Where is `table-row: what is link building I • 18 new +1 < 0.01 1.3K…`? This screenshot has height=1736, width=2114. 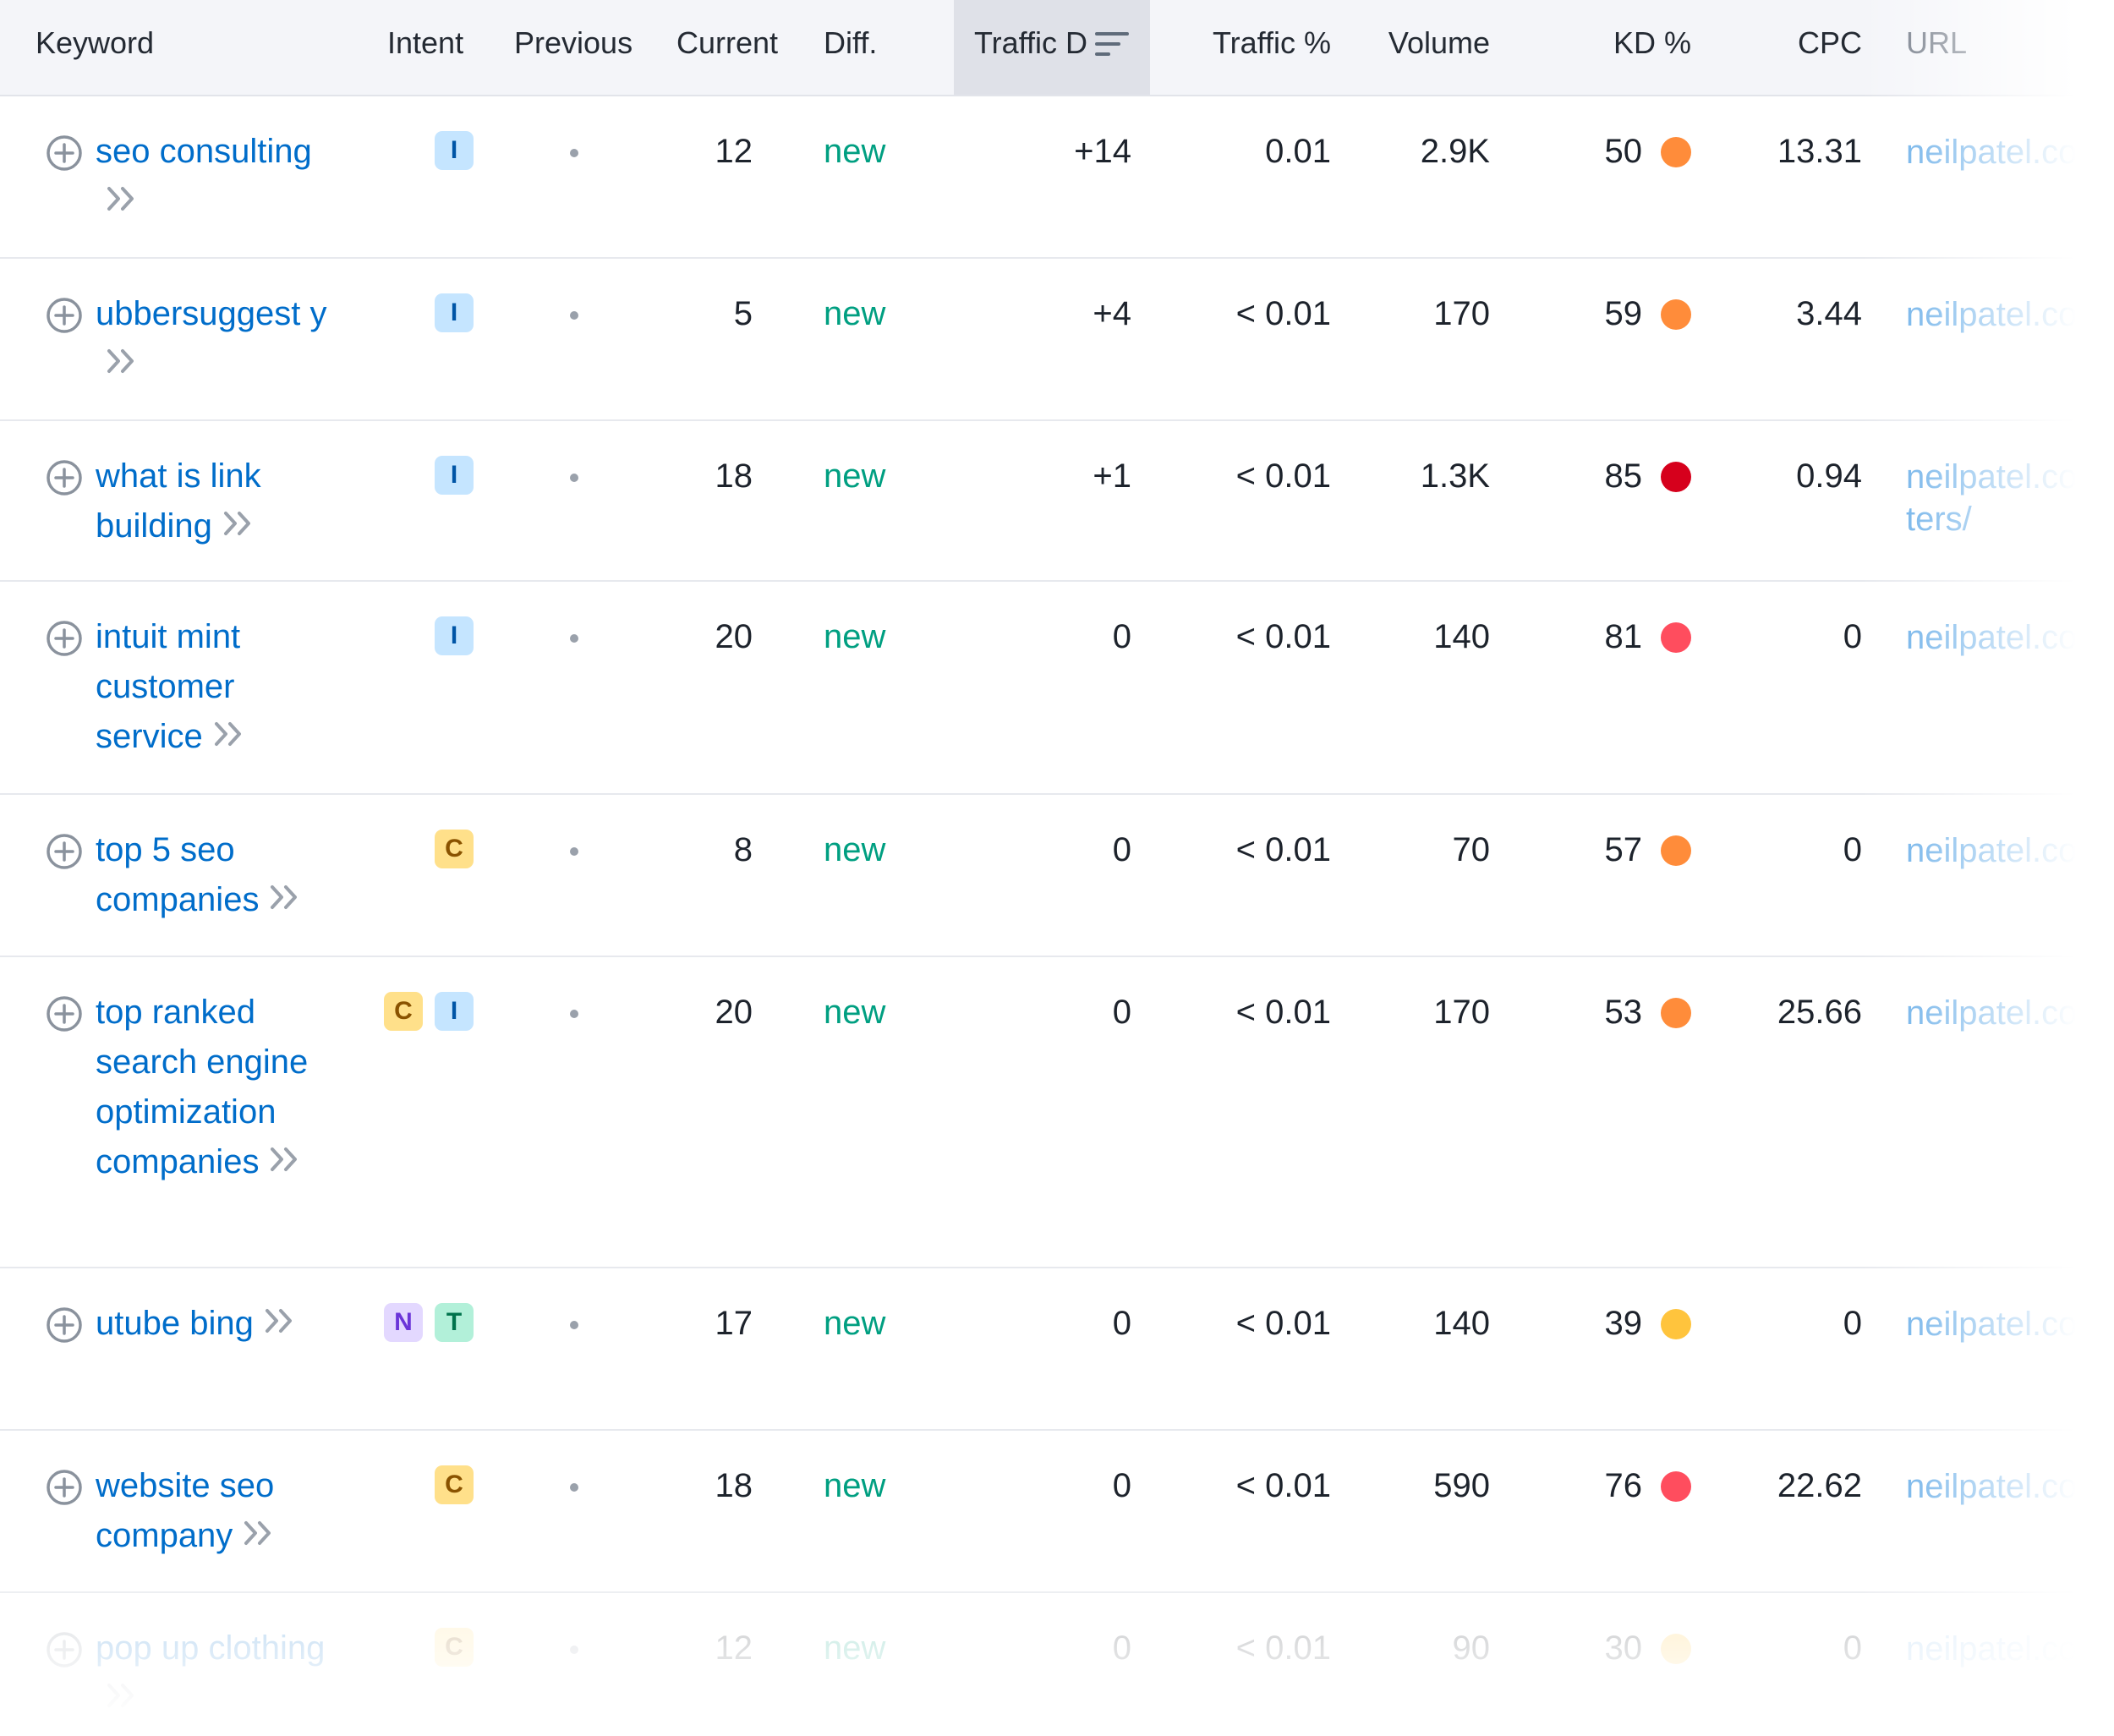
table-row: what is link building I • 18 new +1 < 0.01 1.3K… is located at coordinates (1057, 500).